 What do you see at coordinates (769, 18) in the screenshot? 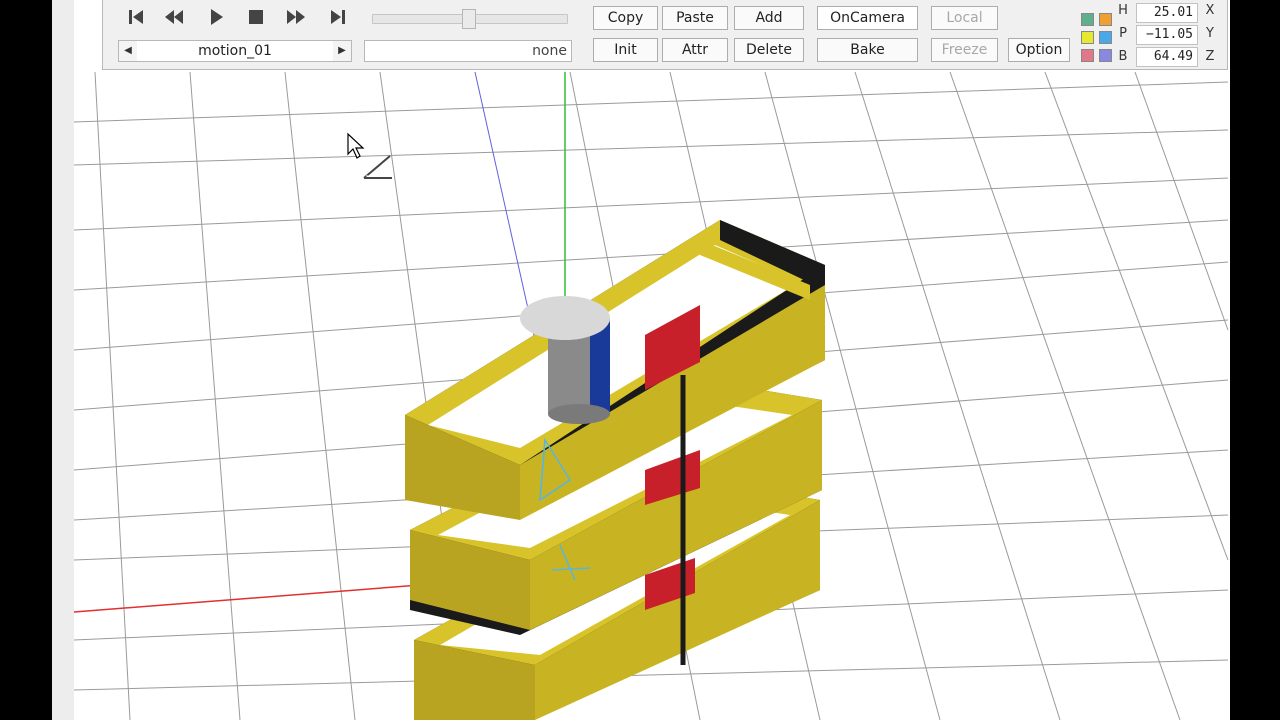
I see `add-button: Add` at bounding box center [769, 18].